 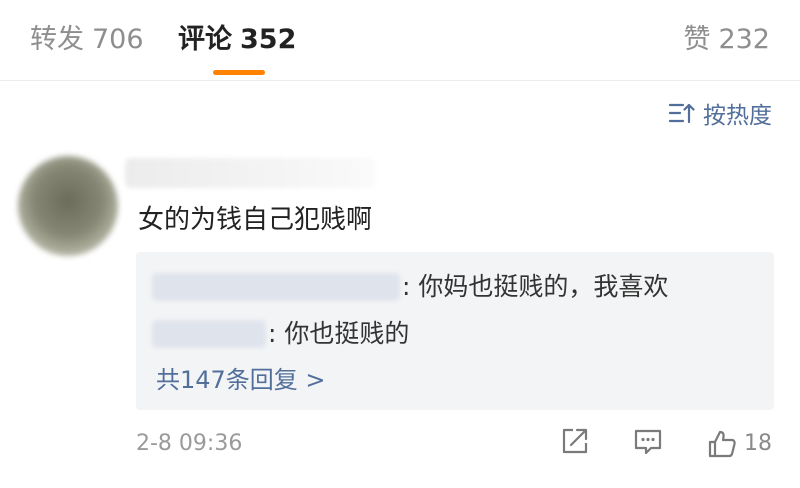 I want to click on sort-by-hot-button: 按热度, so click(x=720, y=113).